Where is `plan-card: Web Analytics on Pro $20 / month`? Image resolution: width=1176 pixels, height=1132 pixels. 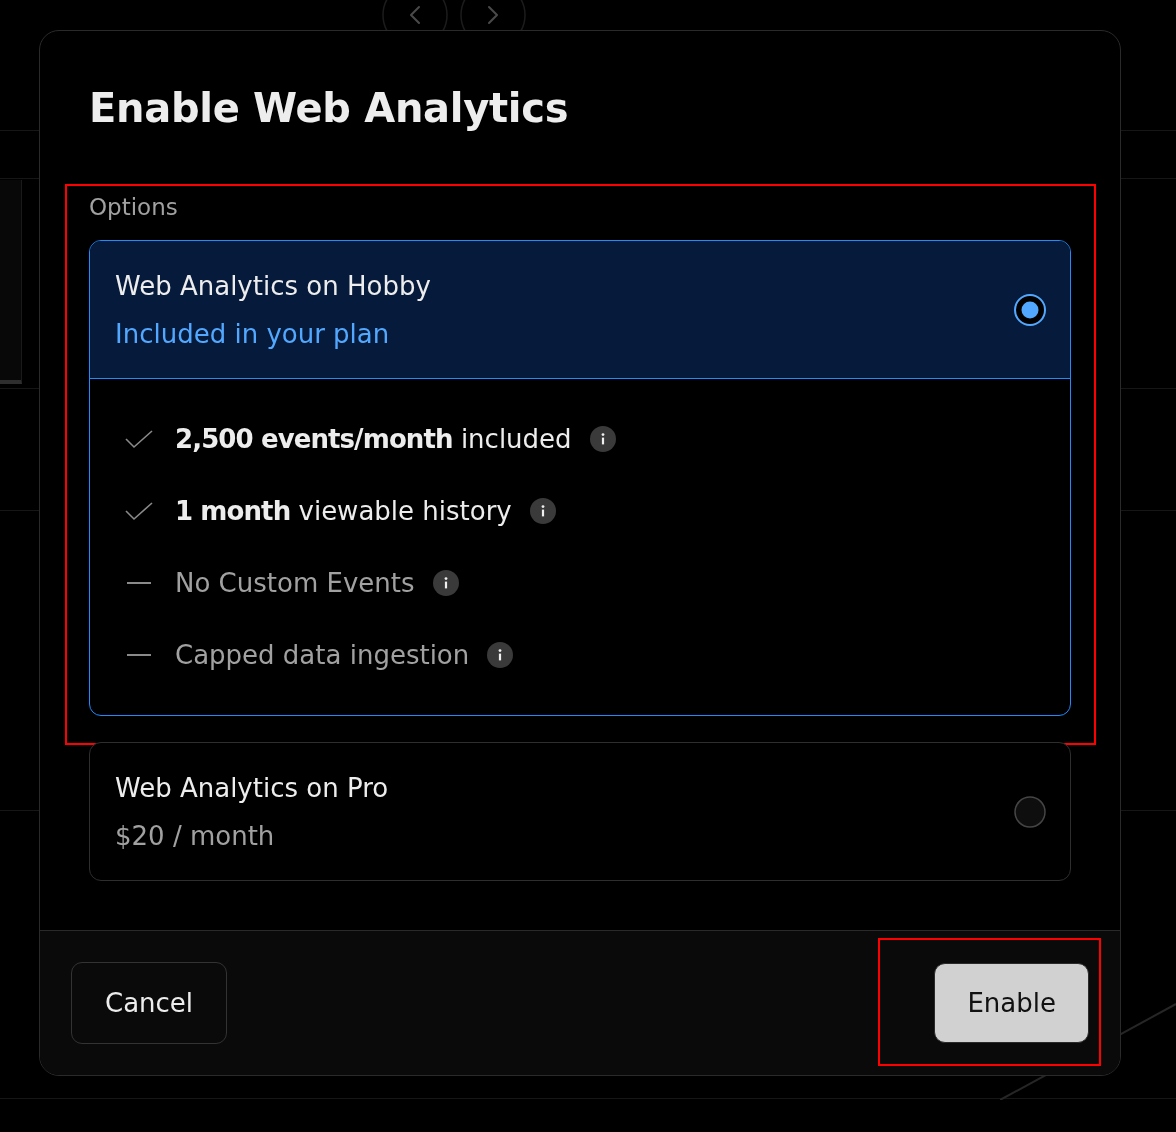 plan-card: Web Analytics on Pro $20 / month is located at coordinates (580, 811).